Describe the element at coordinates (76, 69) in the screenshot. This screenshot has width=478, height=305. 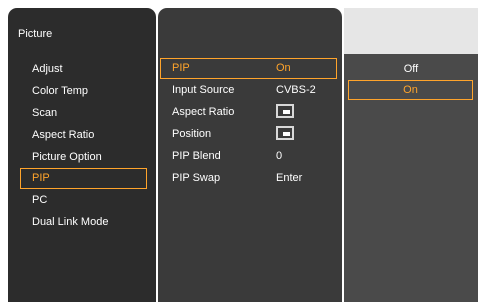
I see `menu-item-adjust: Adjust` at that location.